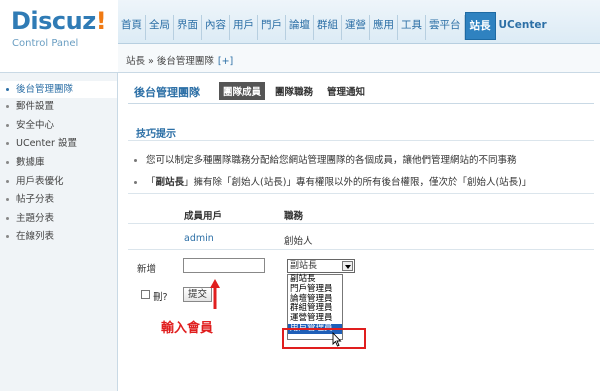 The image size is (600, 391). What do you see at coordinates (300, 27) in the screenshot?
I see `tab-forum: 論壇` at bounding box center [300, 27].